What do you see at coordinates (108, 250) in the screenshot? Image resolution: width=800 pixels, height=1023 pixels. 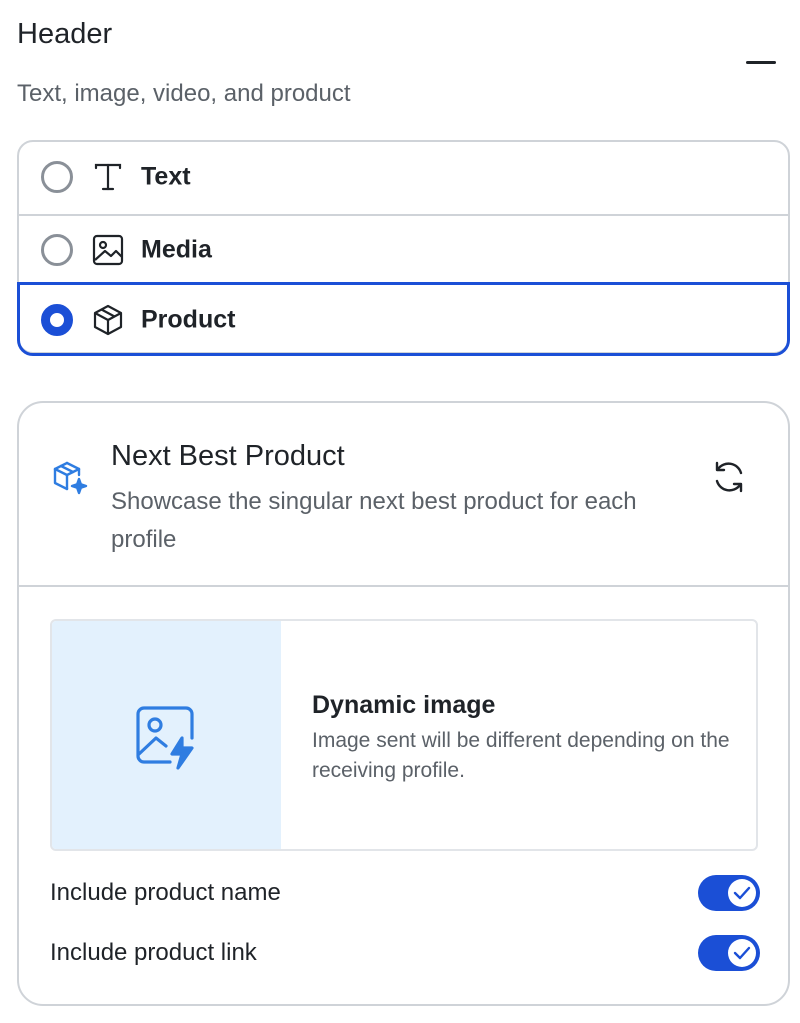 I see `image-icon` at bounding box center [108, 250].